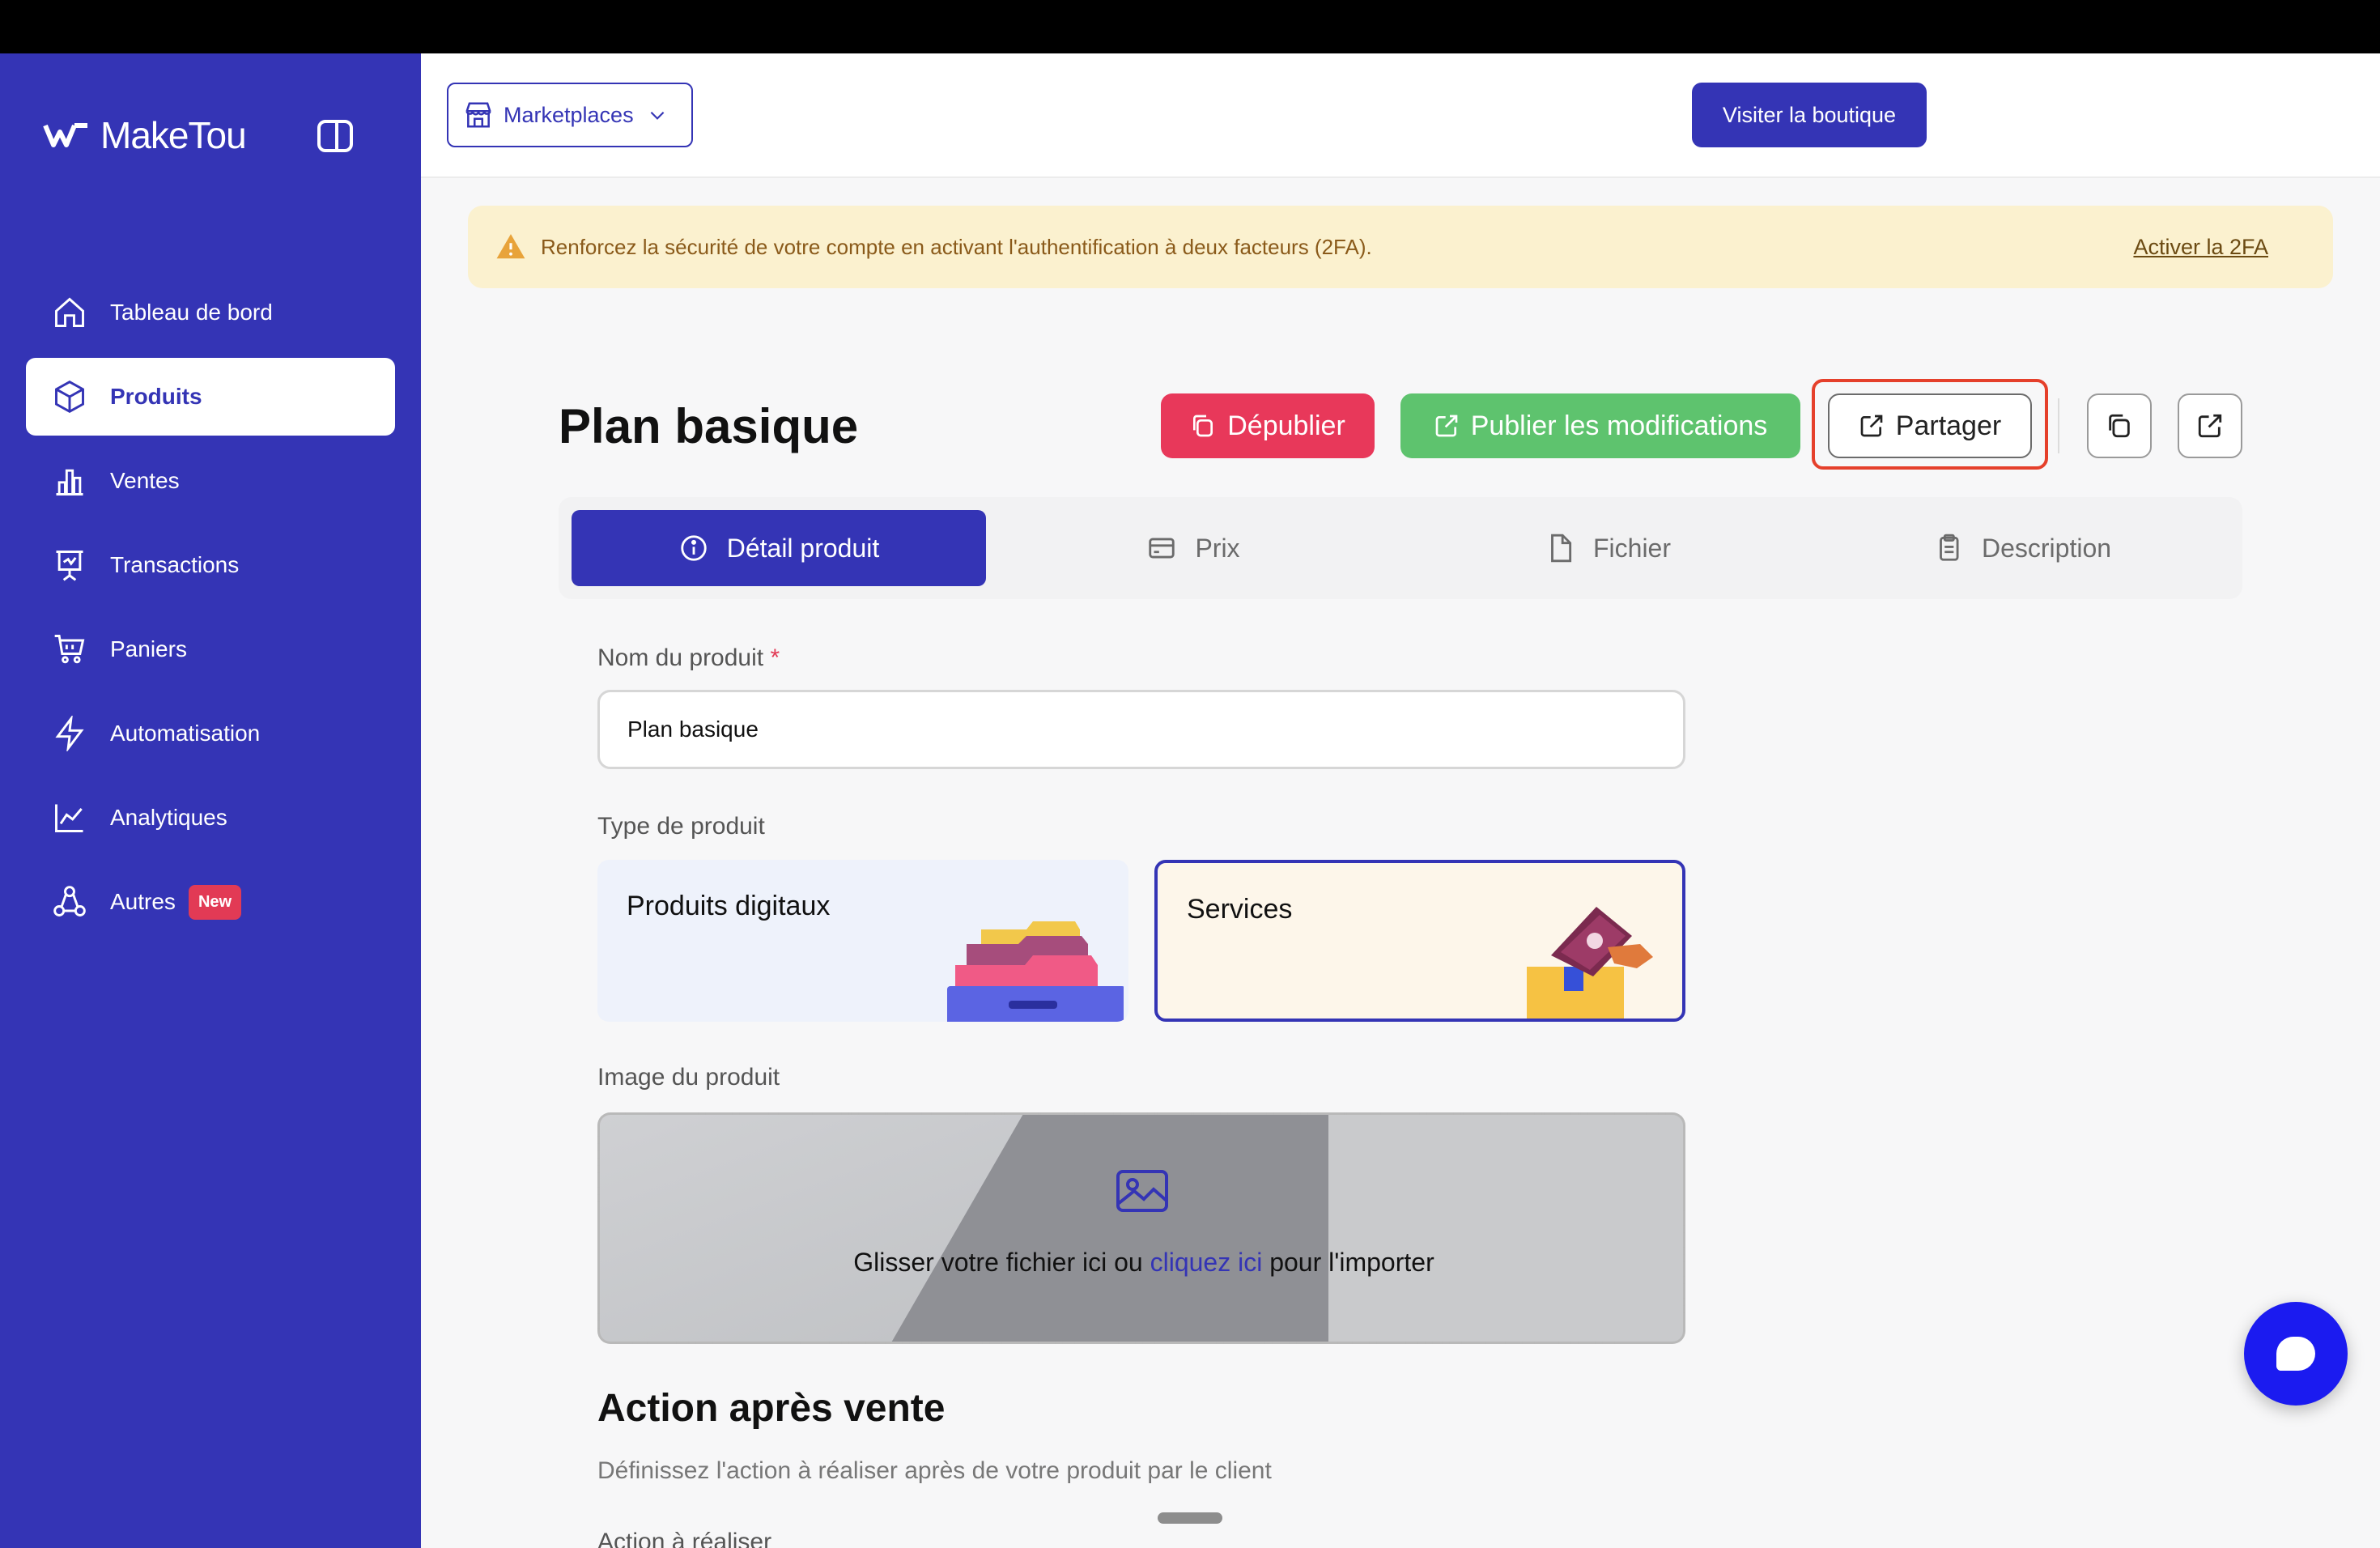  I want to click on publish-changes-button: Publier les modifications, so click(1600, 425).